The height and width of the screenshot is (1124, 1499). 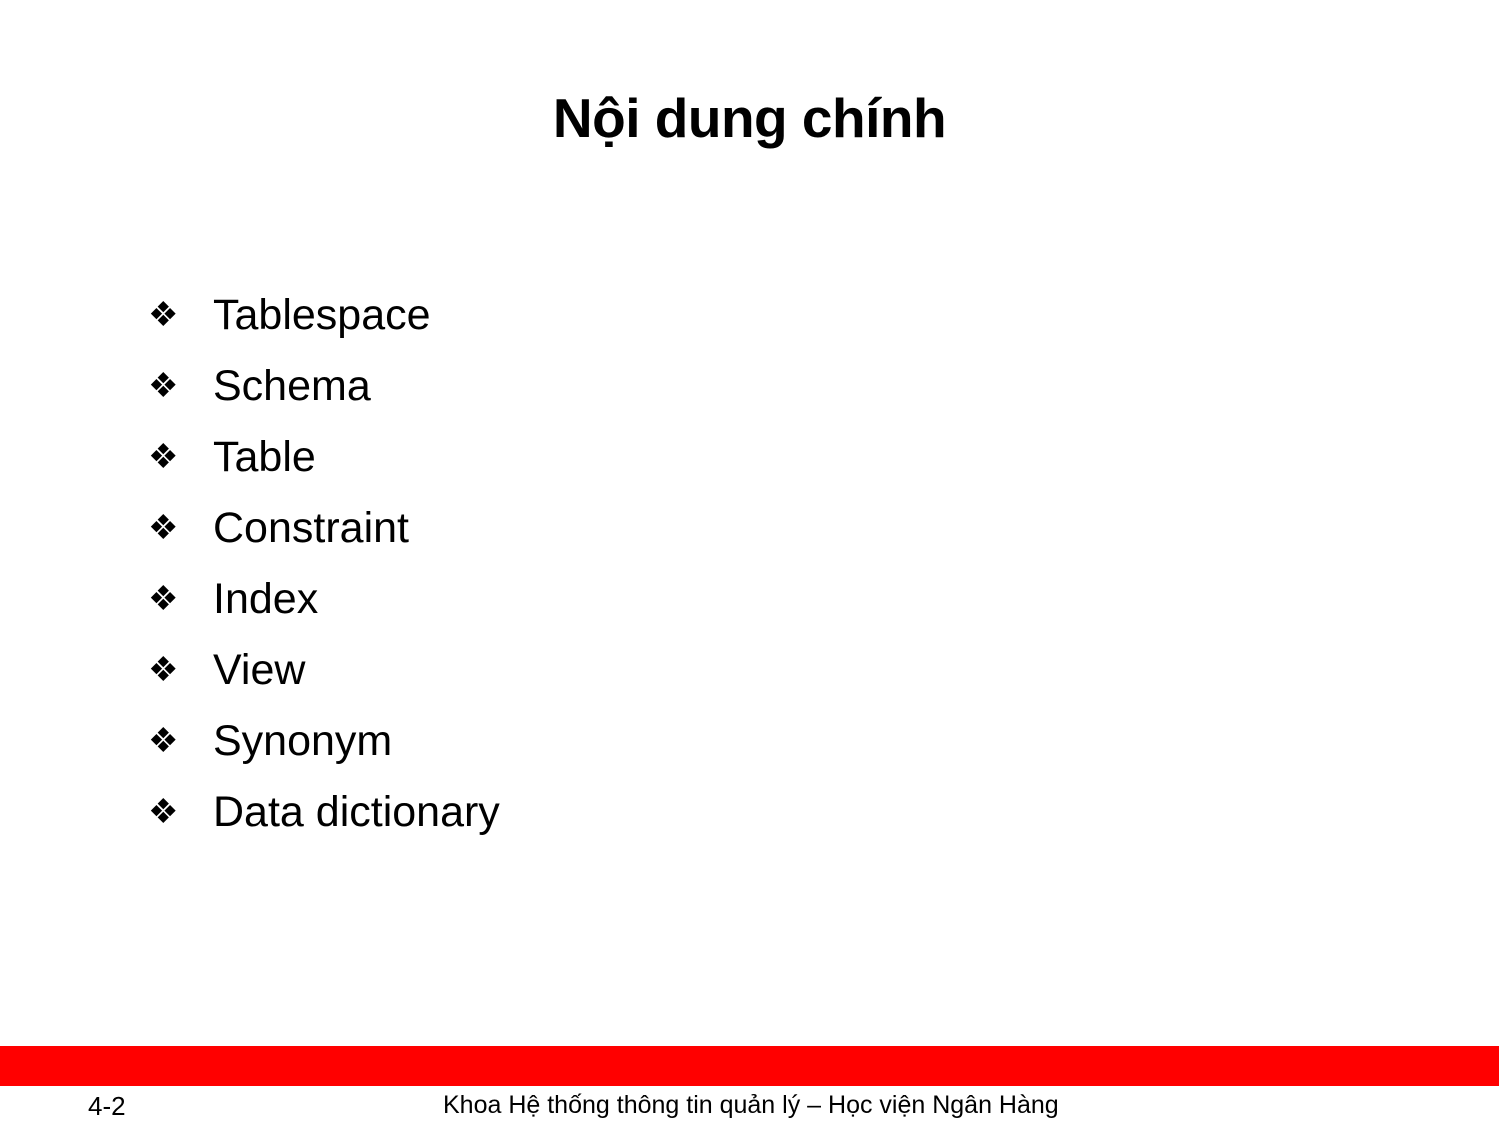 I want to click on list-item: ❖ Index, so click(x=698, y=599).